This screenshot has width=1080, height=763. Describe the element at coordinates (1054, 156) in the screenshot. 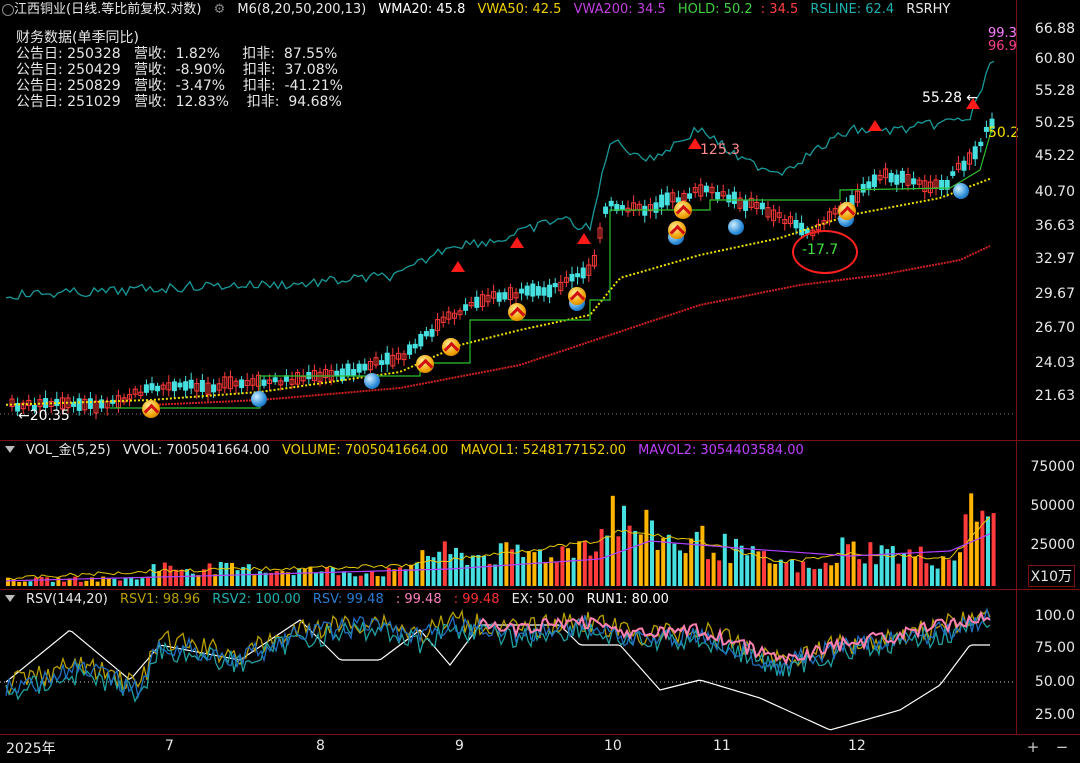

I see `price-tick: 45.22` at that location.